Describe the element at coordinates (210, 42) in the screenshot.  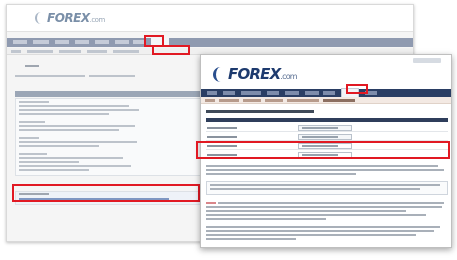
I see `back-main-nav` at that location.